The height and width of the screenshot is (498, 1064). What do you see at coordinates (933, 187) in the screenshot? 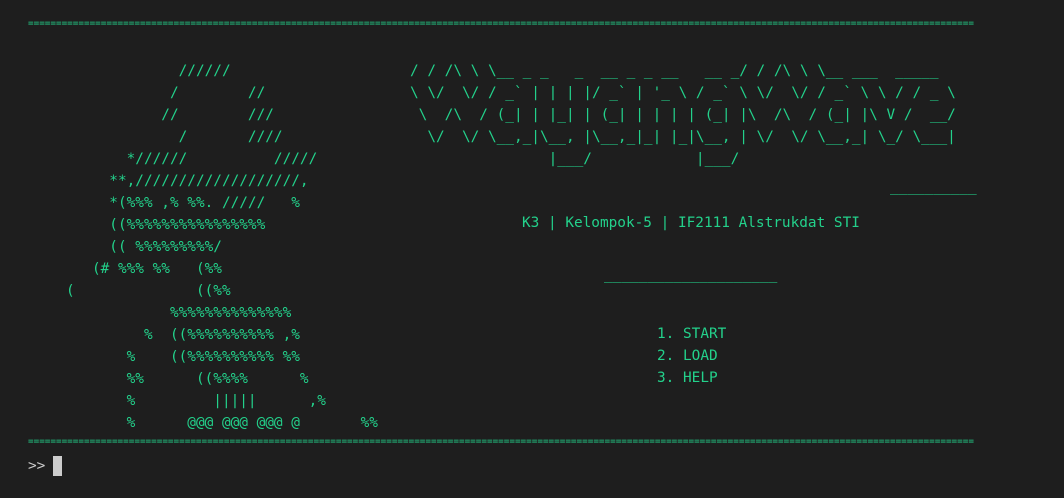
I see `title-underline: __________` at bounding box center [933, 187].